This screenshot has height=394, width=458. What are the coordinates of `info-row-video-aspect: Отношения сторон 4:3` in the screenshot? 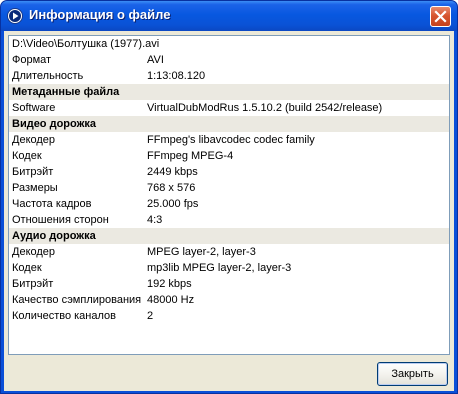 It's located at (229, 220).